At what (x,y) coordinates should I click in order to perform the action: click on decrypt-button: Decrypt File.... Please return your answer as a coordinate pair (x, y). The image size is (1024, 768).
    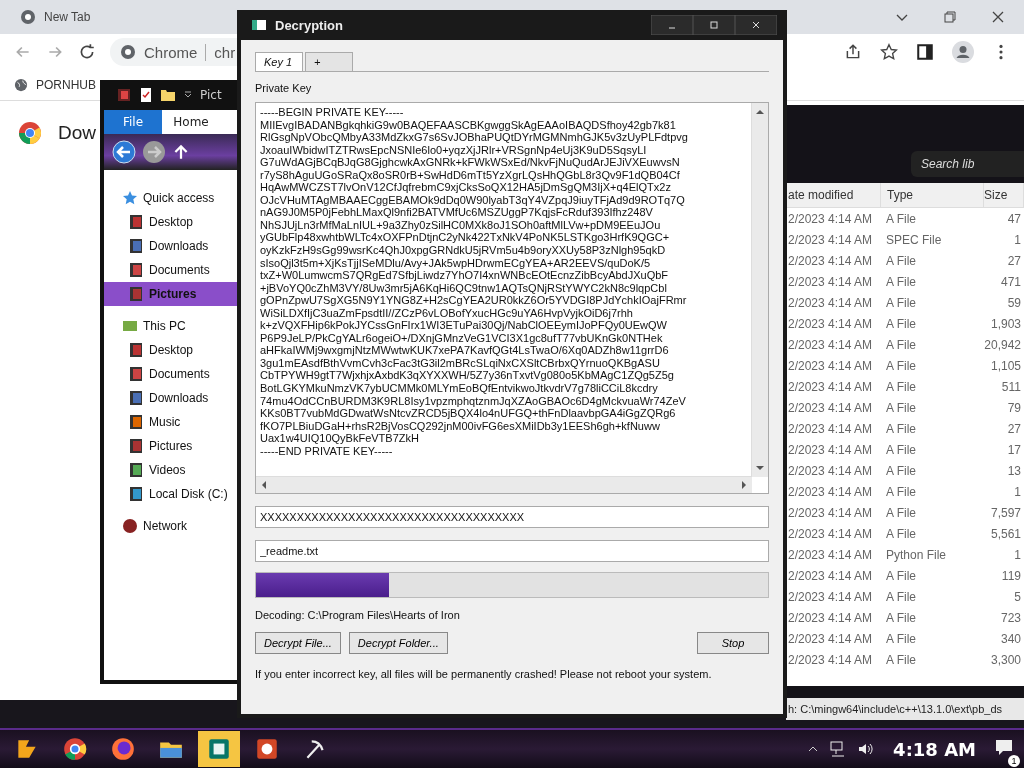
    Looking at the image, I should click on (298, 643).